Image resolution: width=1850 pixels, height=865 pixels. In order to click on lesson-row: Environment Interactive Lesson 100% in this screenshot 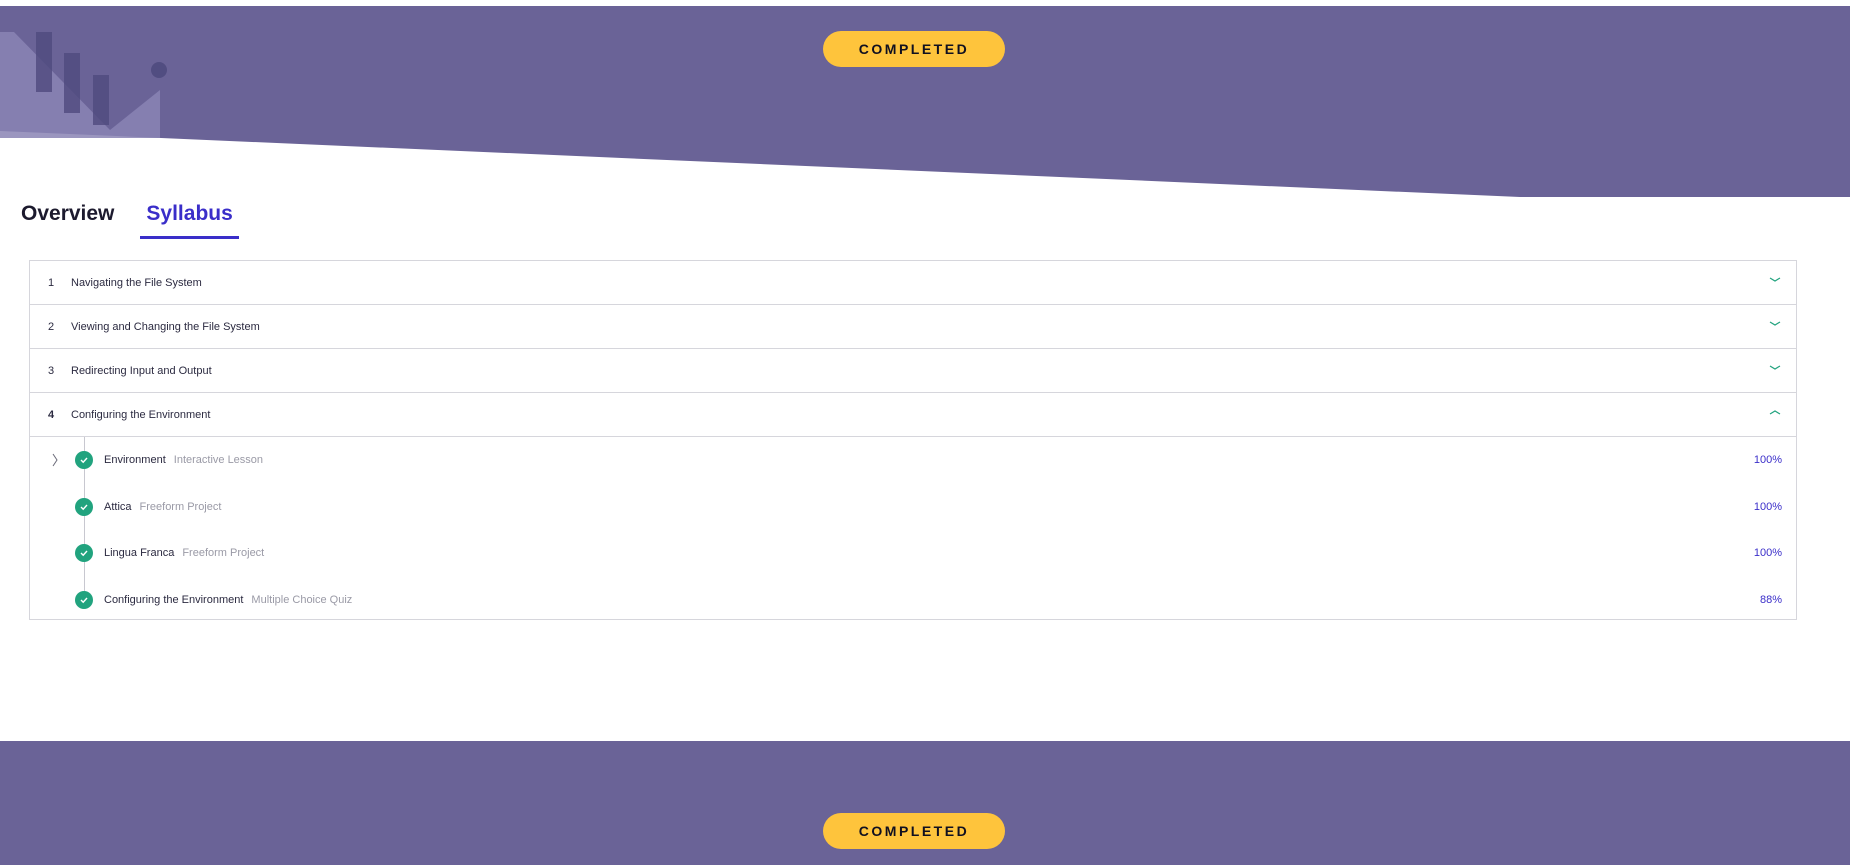, I will do `click(913, 460)`.